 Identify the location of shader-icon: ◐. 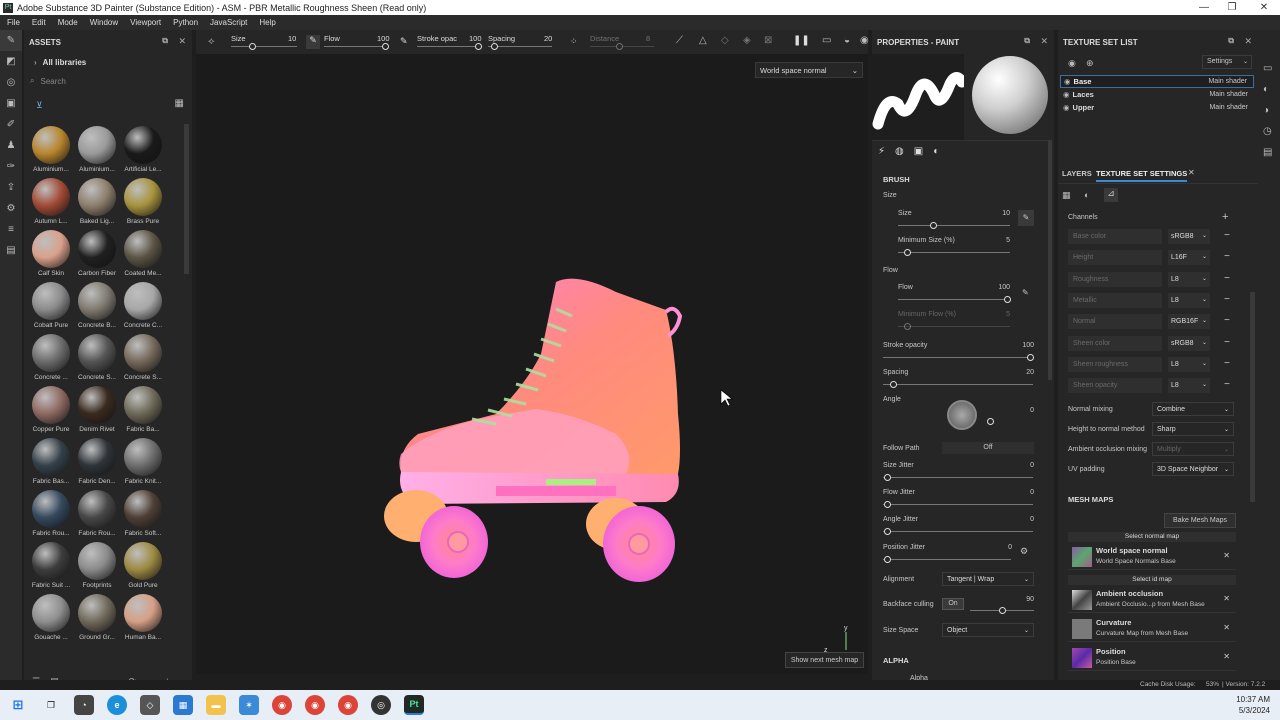
(1086, 195).